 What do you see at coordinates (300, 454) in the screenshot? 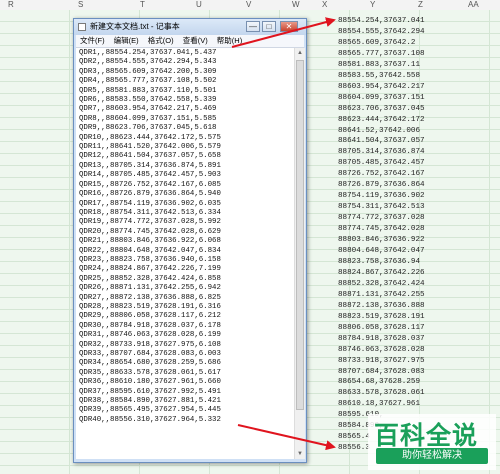
I see `scroll-down-icon: ▼` at bounding box center [300, 454].